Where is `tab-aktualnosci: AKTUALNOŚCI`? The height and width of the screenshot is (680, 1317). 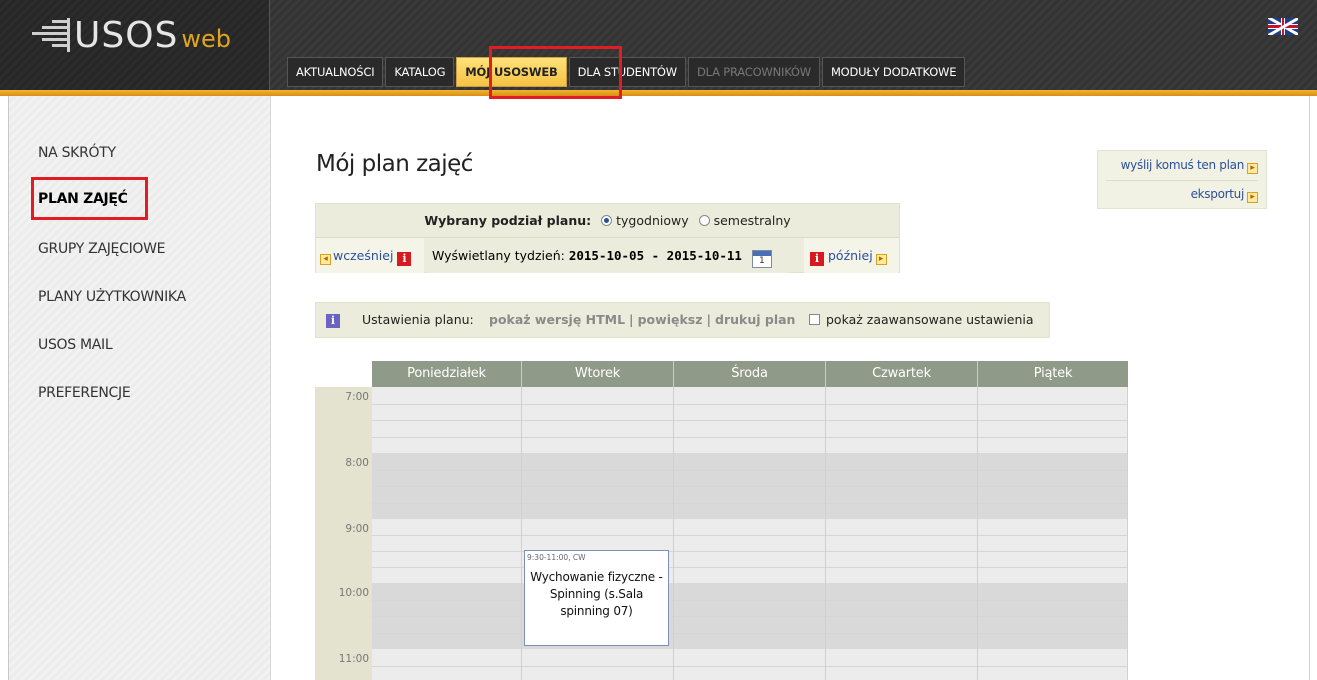 tab-aktualnosci: AKTUALNOŚCI is located at coordinates (335, 72).